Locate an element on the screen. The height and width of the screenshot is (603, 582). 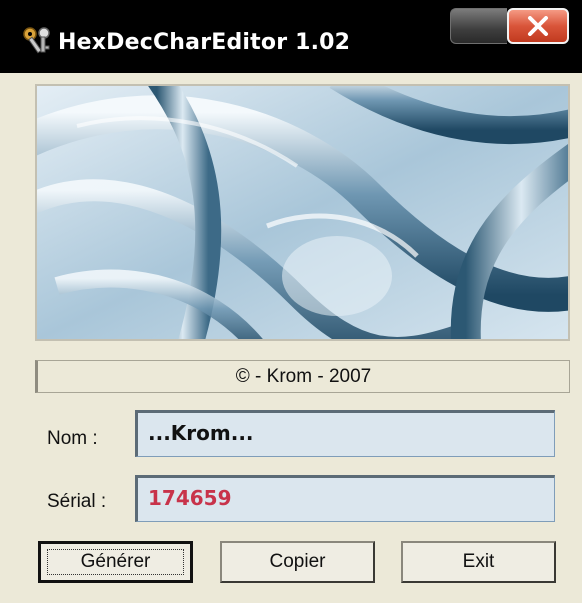
generate-button: Générer is located at coordinates (115, 562).